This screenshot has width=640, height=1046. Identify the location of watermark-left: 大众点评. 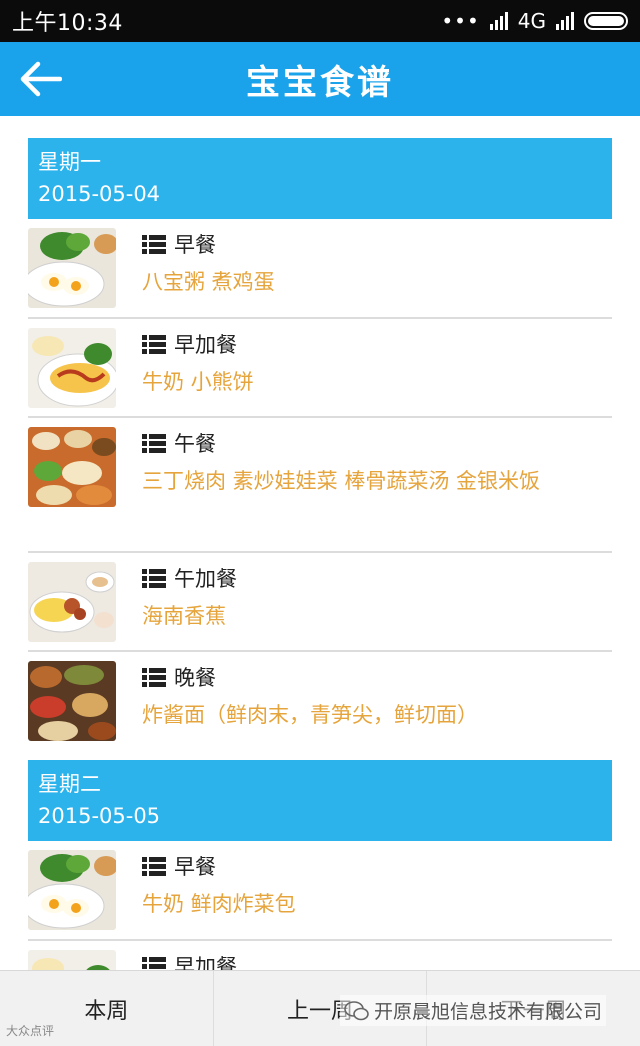
(30, 1031).